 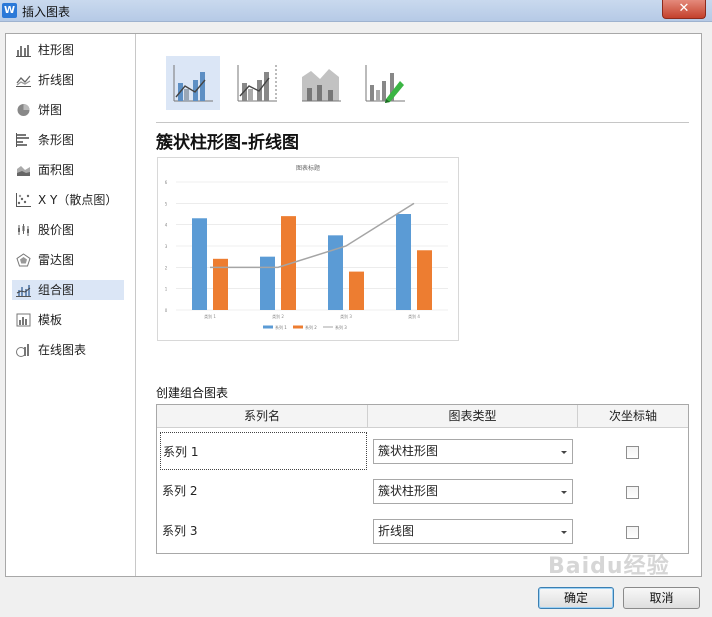 What do you see at coordinates (166, 289) in the screenshot?
I see `y-tick-label: 1` at bounding box center [166, 289].